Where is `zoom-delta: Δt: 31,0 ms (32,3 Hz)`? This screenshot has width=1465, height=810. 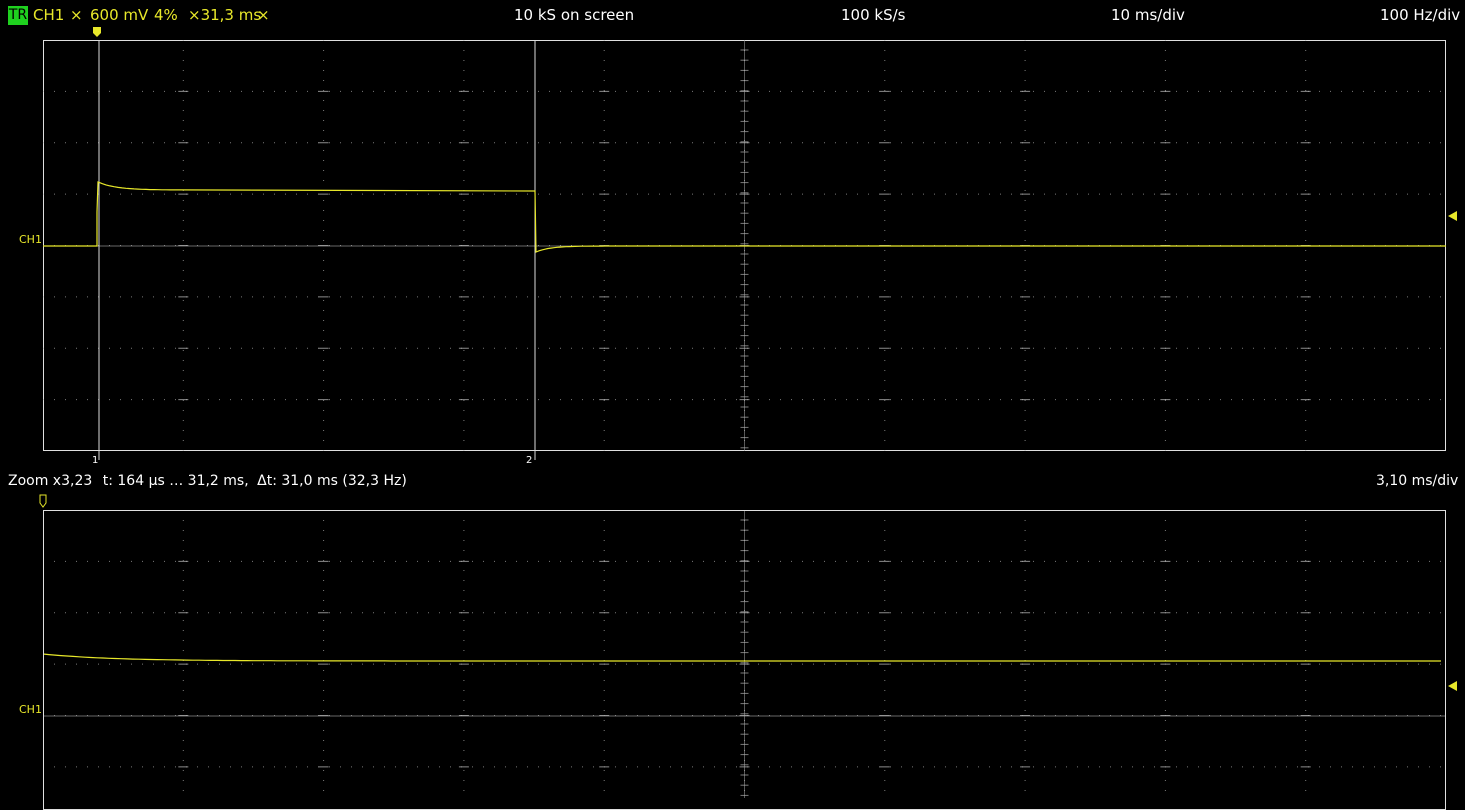 zoom-delta: Δt: 31,0 ms (32,3 Hz) is located at coordinates (332, 481).